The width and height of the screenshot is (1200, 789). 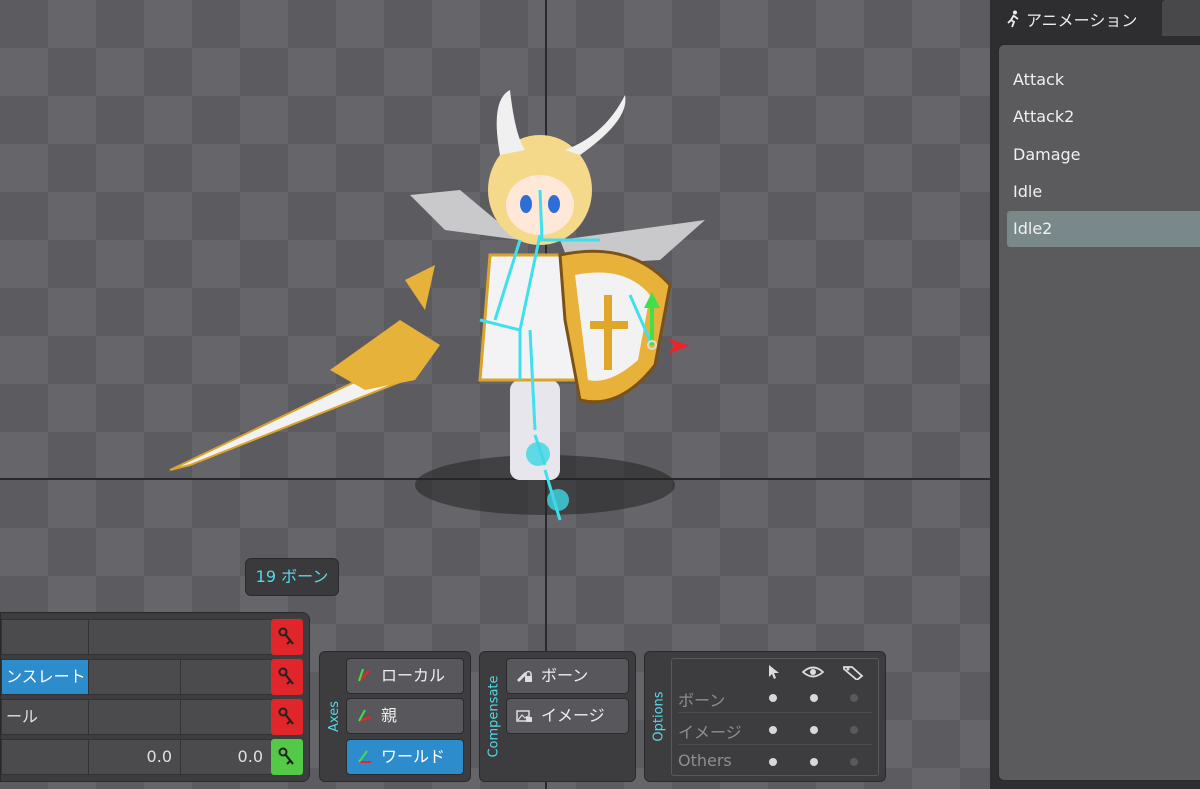 I want to click on axes-group: Axes ローカル 親 ワールド, so click(x=395, y=716).